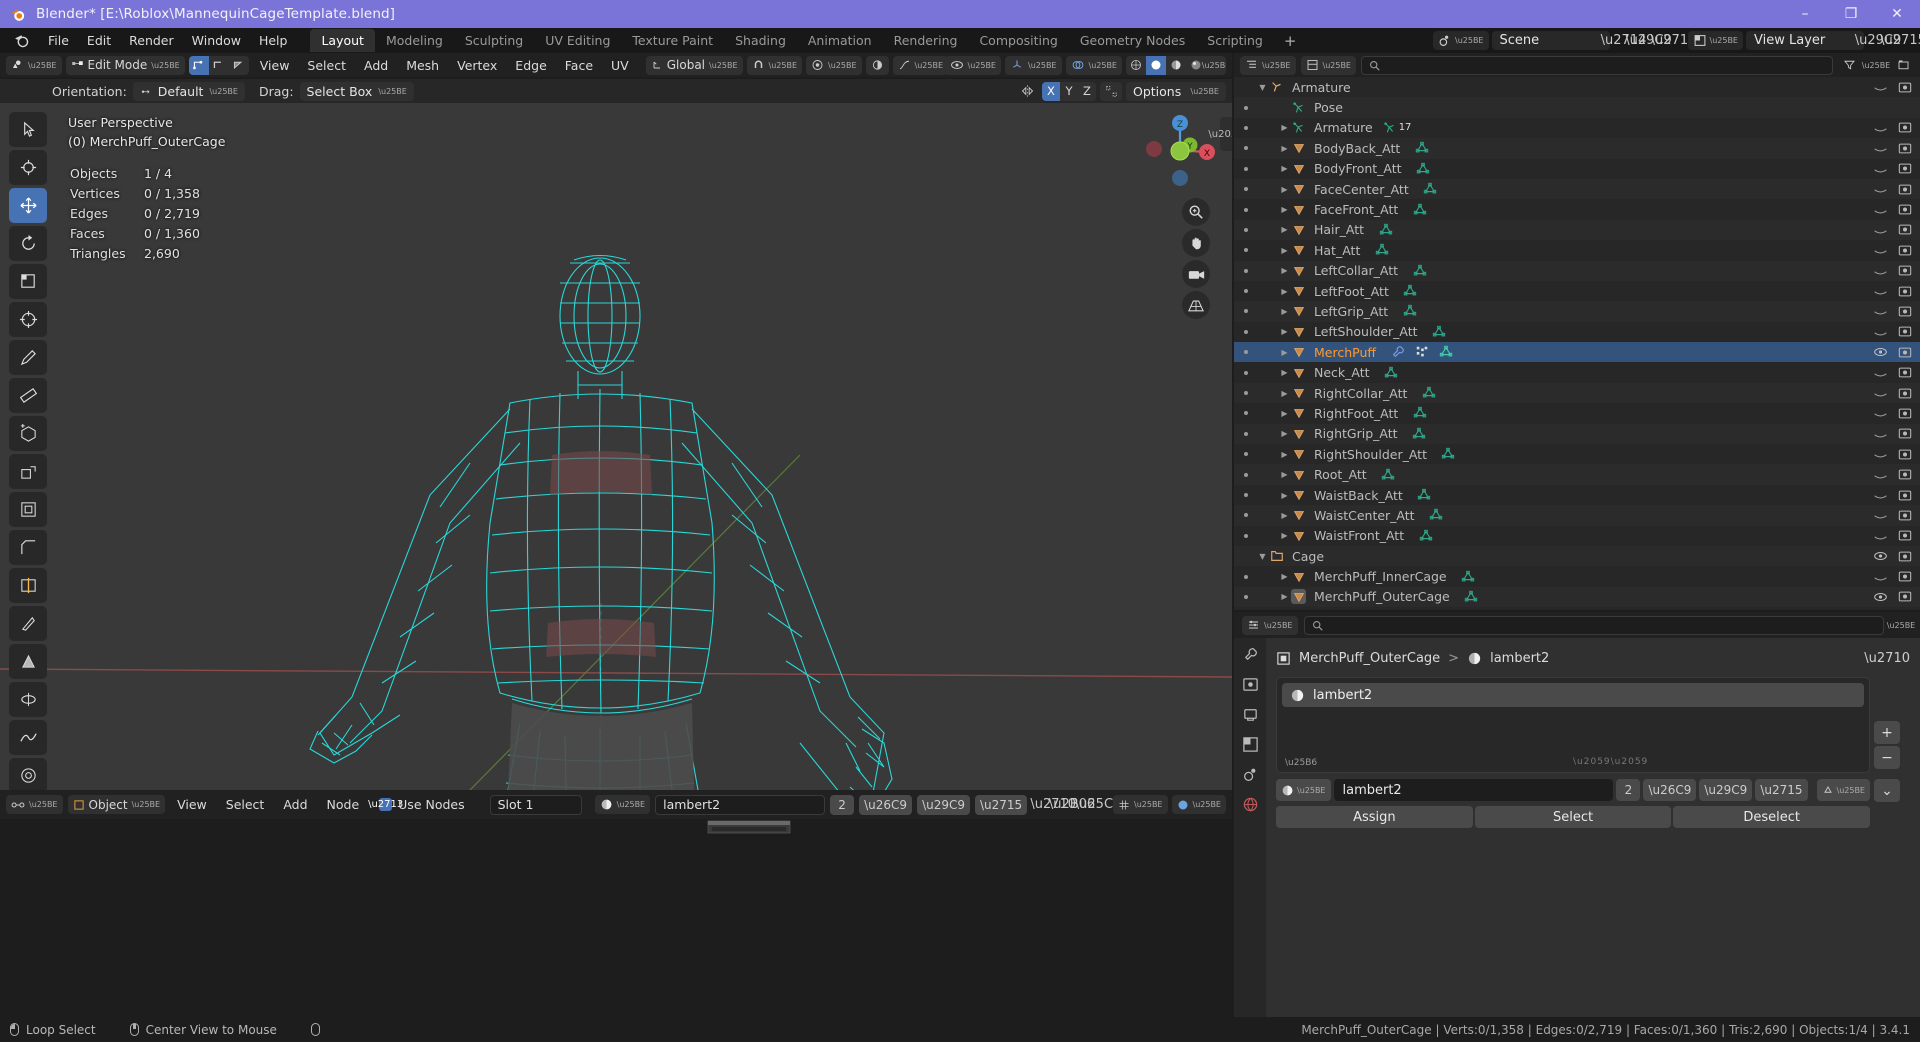  I want to click on viewport-menu-edge: Edge, so click(530, 65).